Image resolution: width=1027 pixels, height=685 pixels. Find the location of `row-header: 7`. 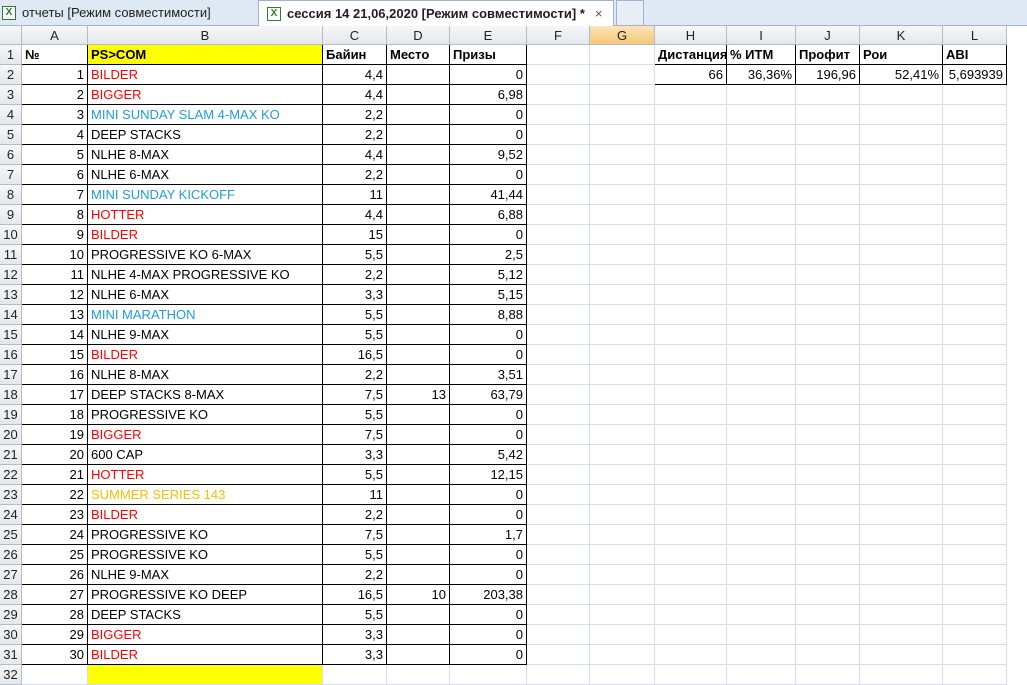

row-header: 7 is located at coordinates (11, 175).